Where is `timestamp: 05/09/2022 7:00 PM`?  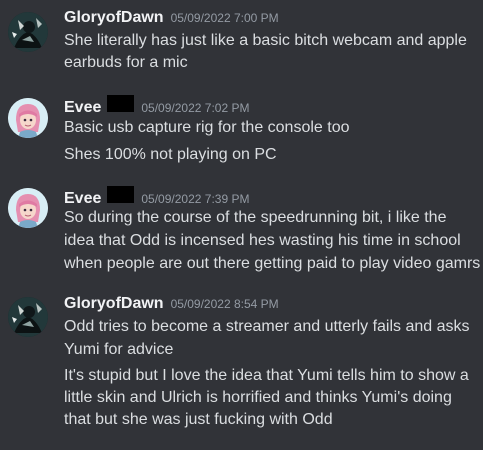
timestamp: 05/09/2022 7:00 PM is located at coordinates (225, 18).